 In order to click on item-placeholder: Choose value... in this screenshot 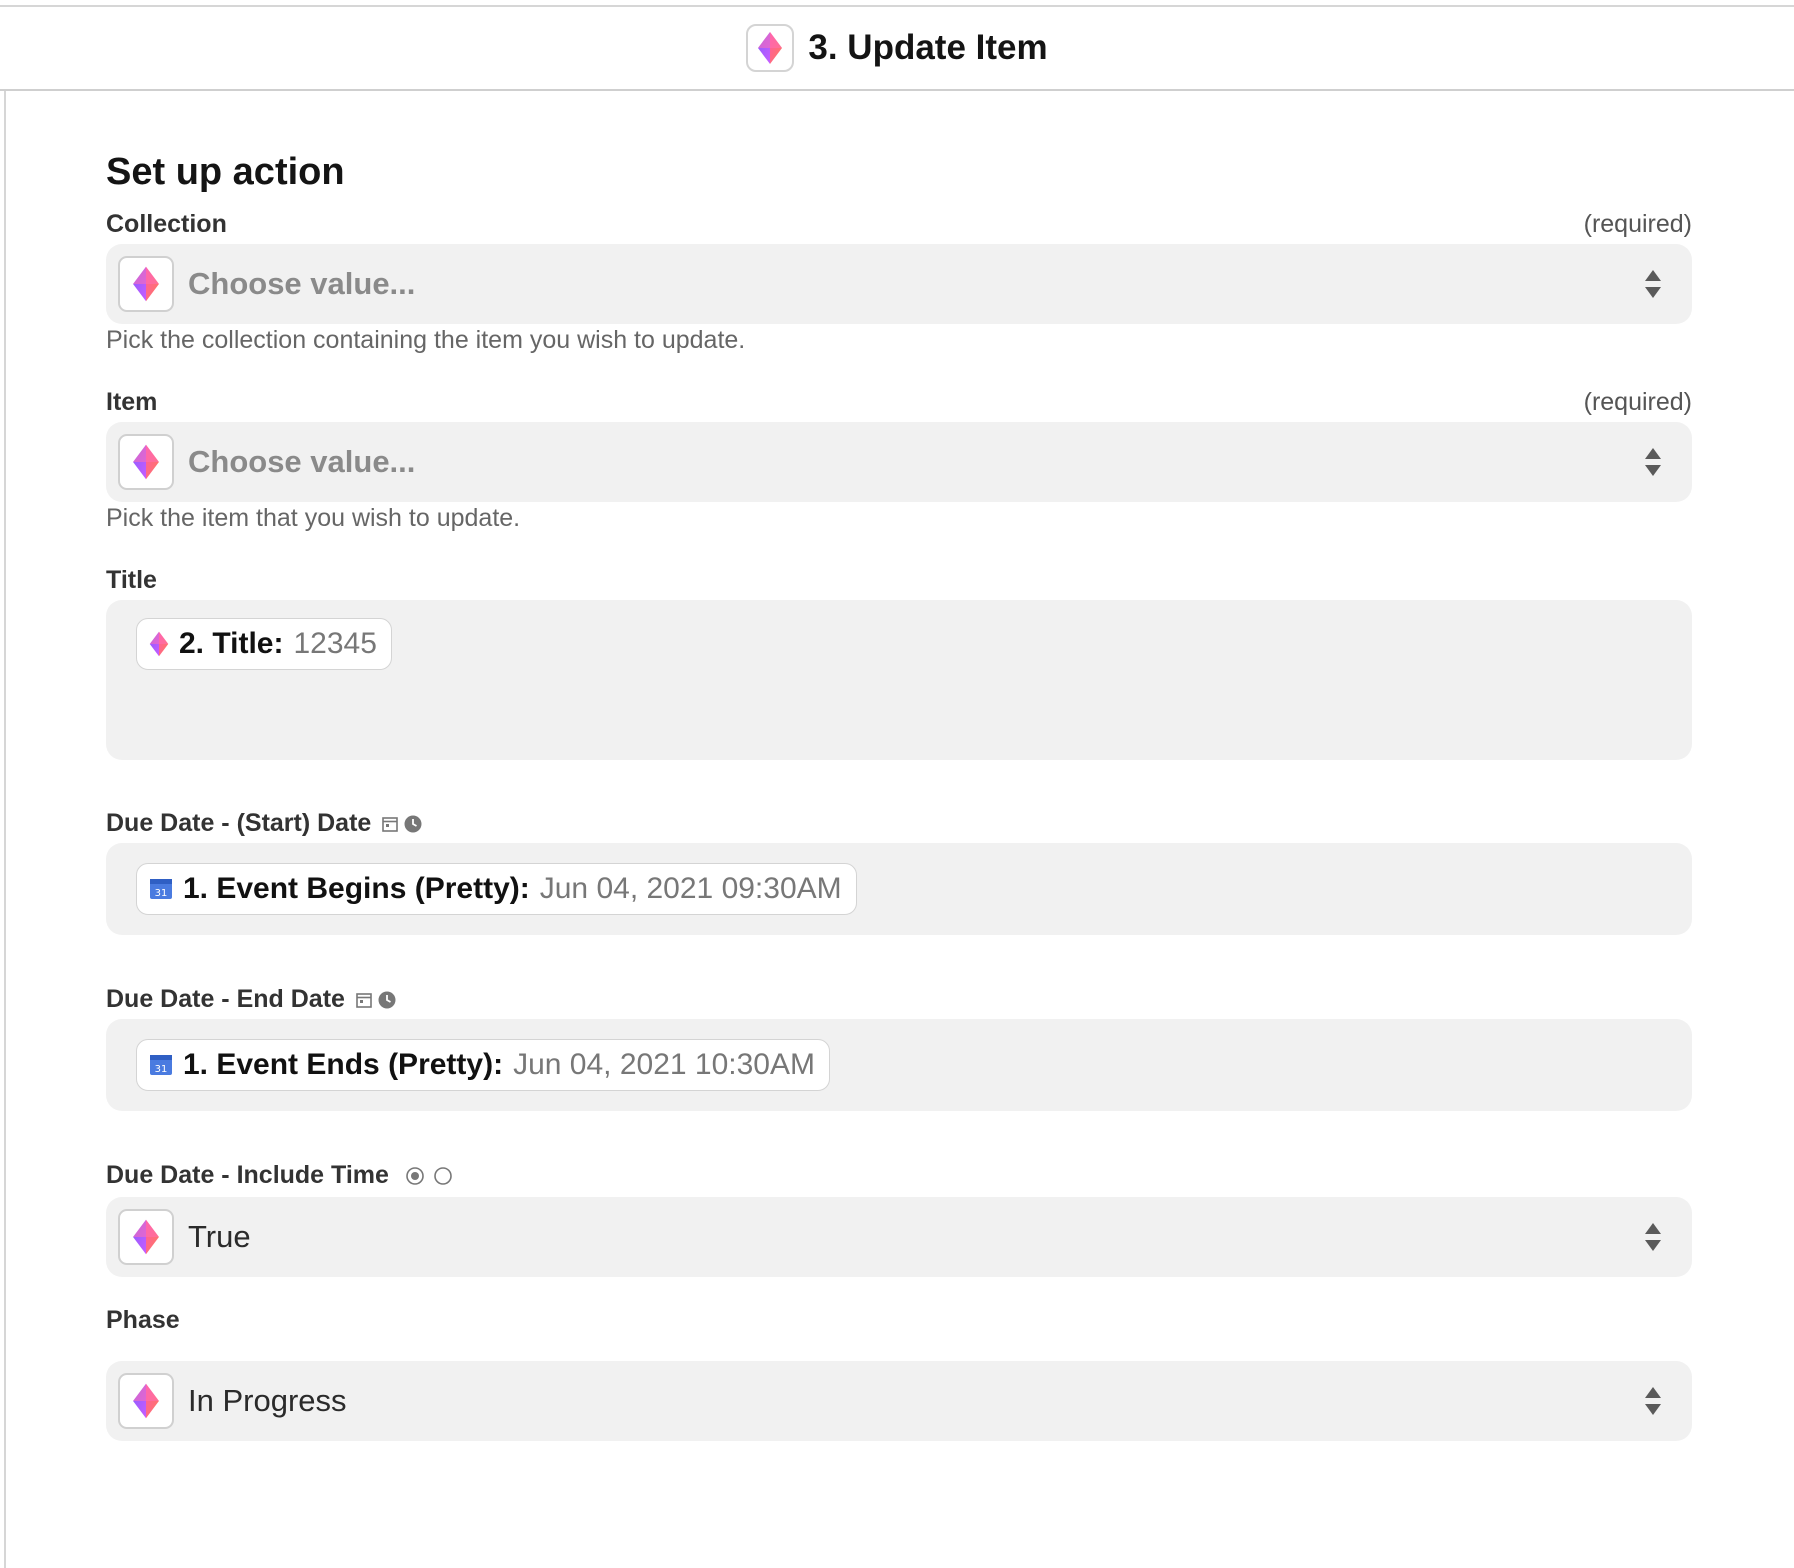, I will do `click(302, 461)`.